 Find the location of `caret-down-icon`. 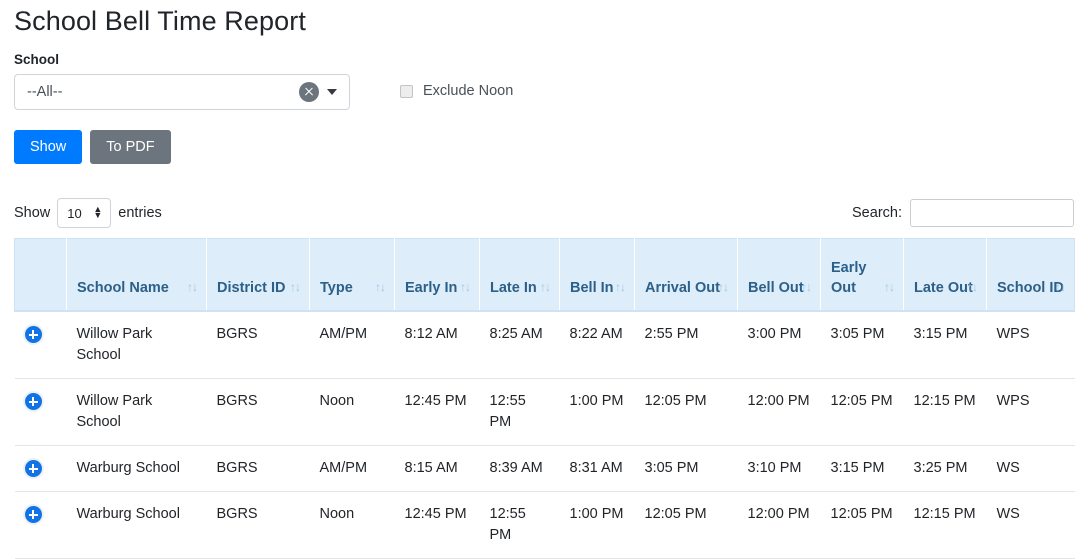

caret-down-icon is located at coordinates (332, 92).